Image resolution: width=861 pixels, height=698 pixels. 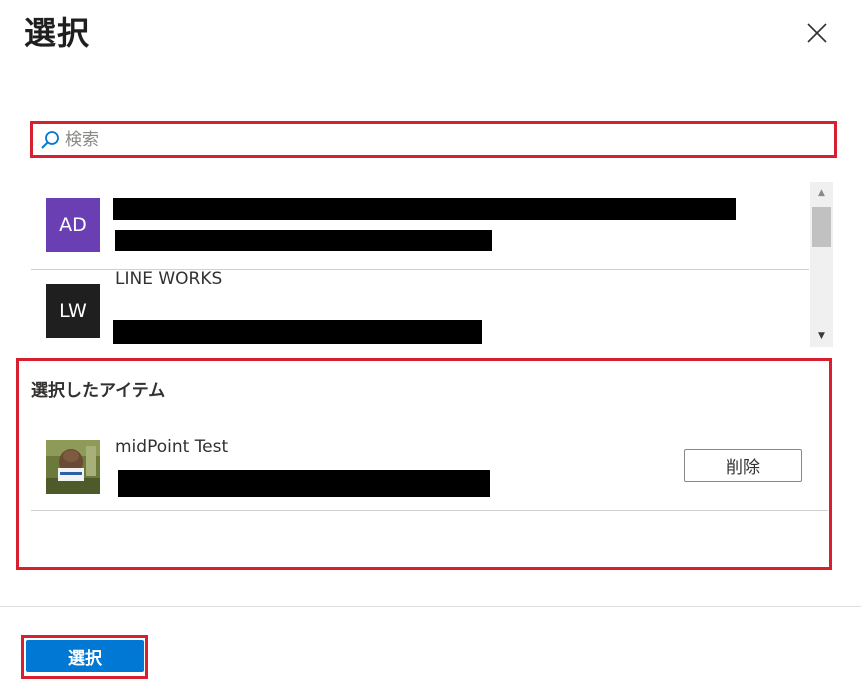 I want to click on avatar: LW, so click(x=73, y=311).